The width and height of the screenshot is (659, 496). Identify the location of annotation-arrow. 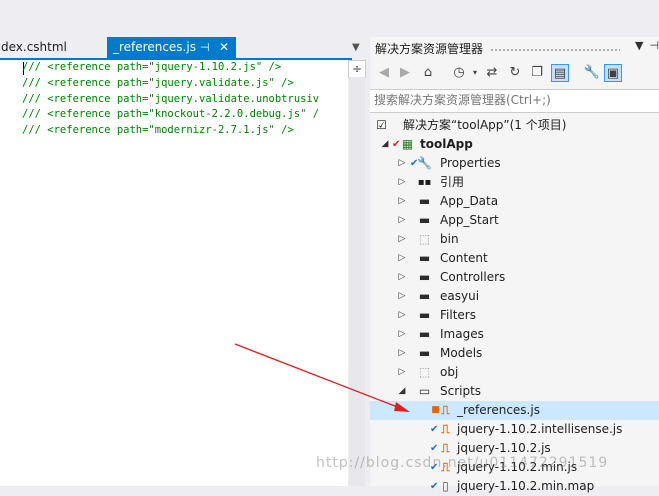
(322, 377).